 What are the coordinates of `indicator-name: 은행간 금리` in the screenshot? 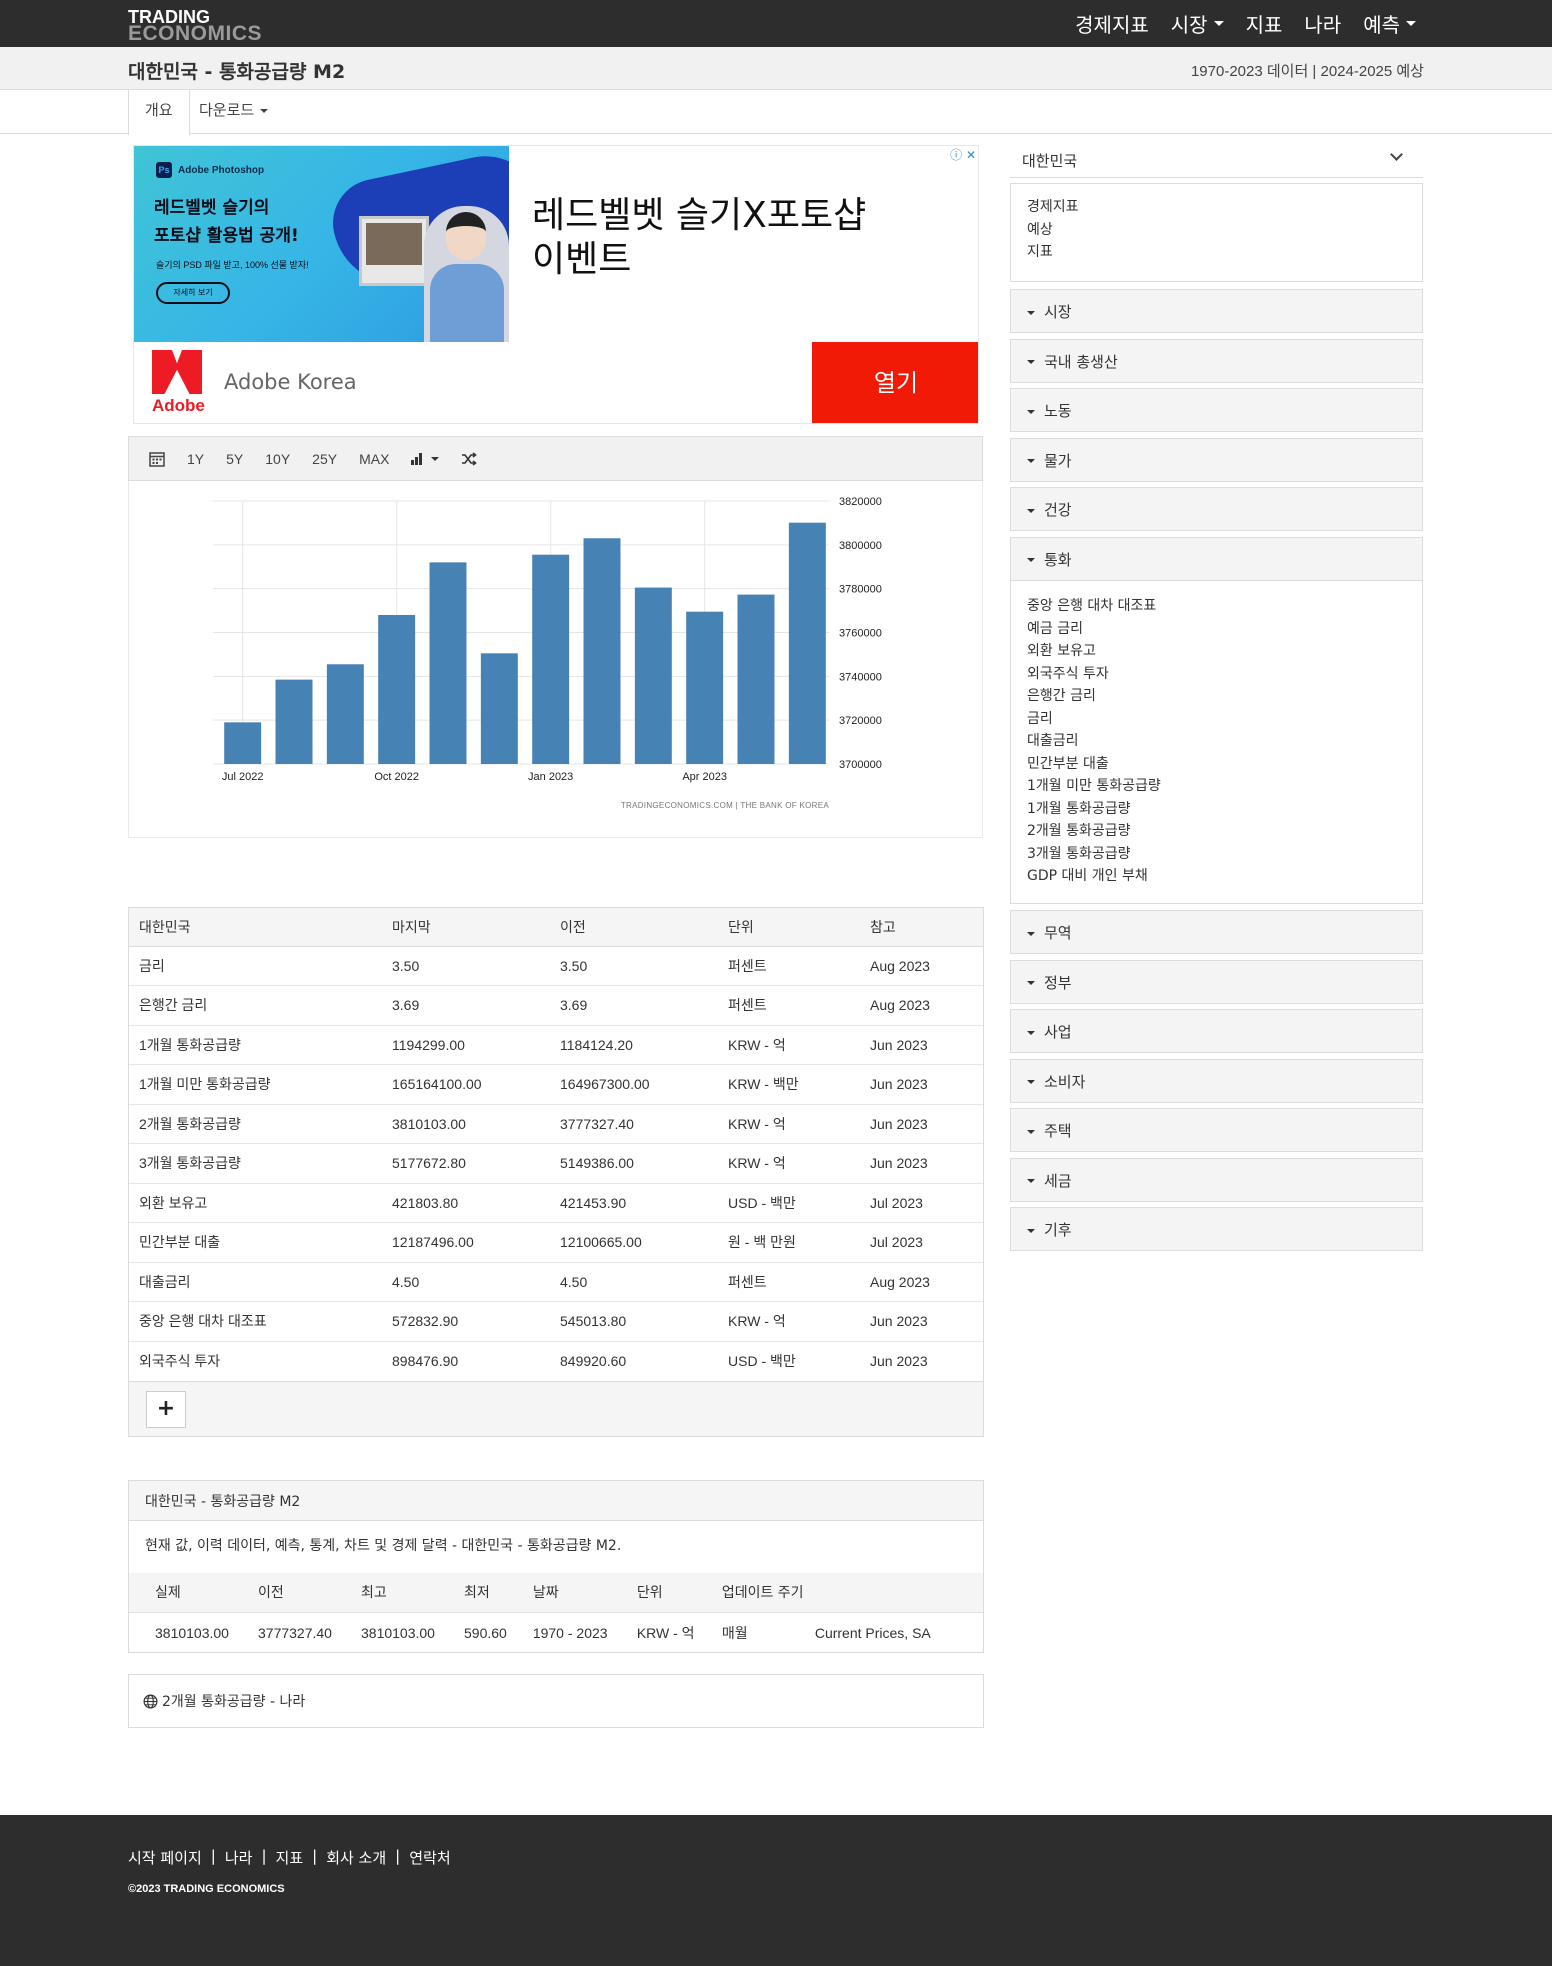 It's located at (255, 1005).